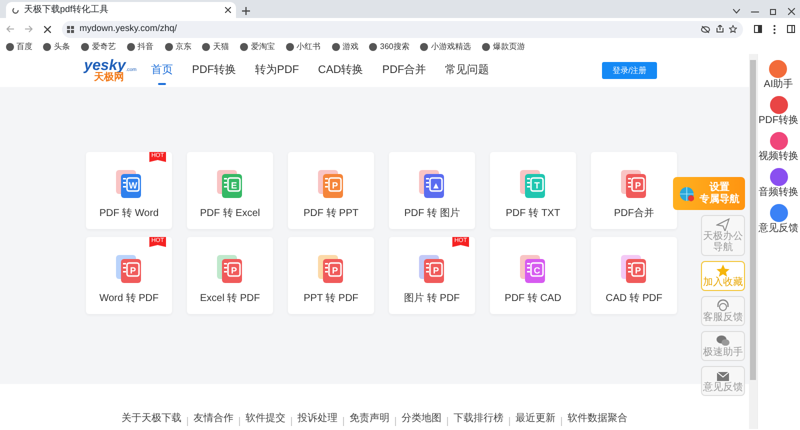 This screenshot has height=430, width=800. I want to click on card-label: PDF 转 CAD, so click(533, 299).